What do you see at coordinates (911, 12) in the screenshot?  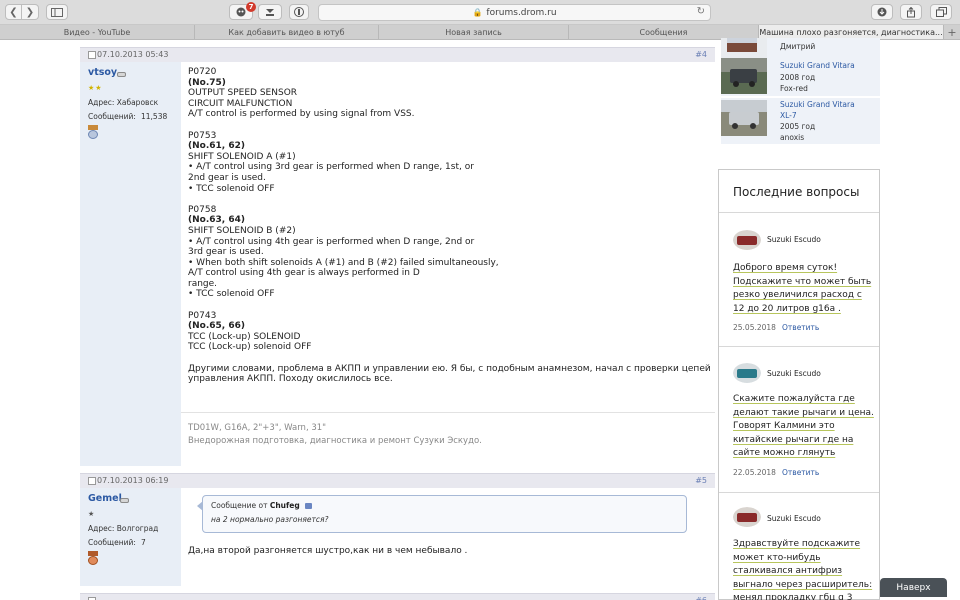 I see `share-button` at bounding box center [911, 12].